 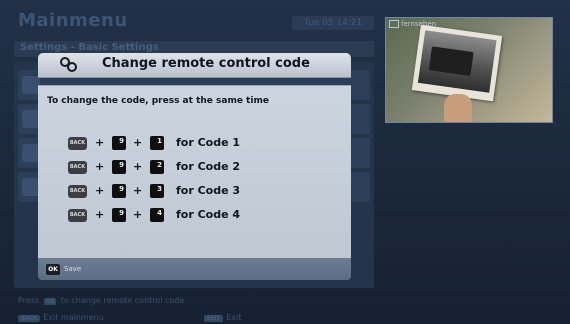 What do you see at coordinates (157, 215) in the screenshot?
I see `key-4-icon: 4` at bounding box center [157, 215].